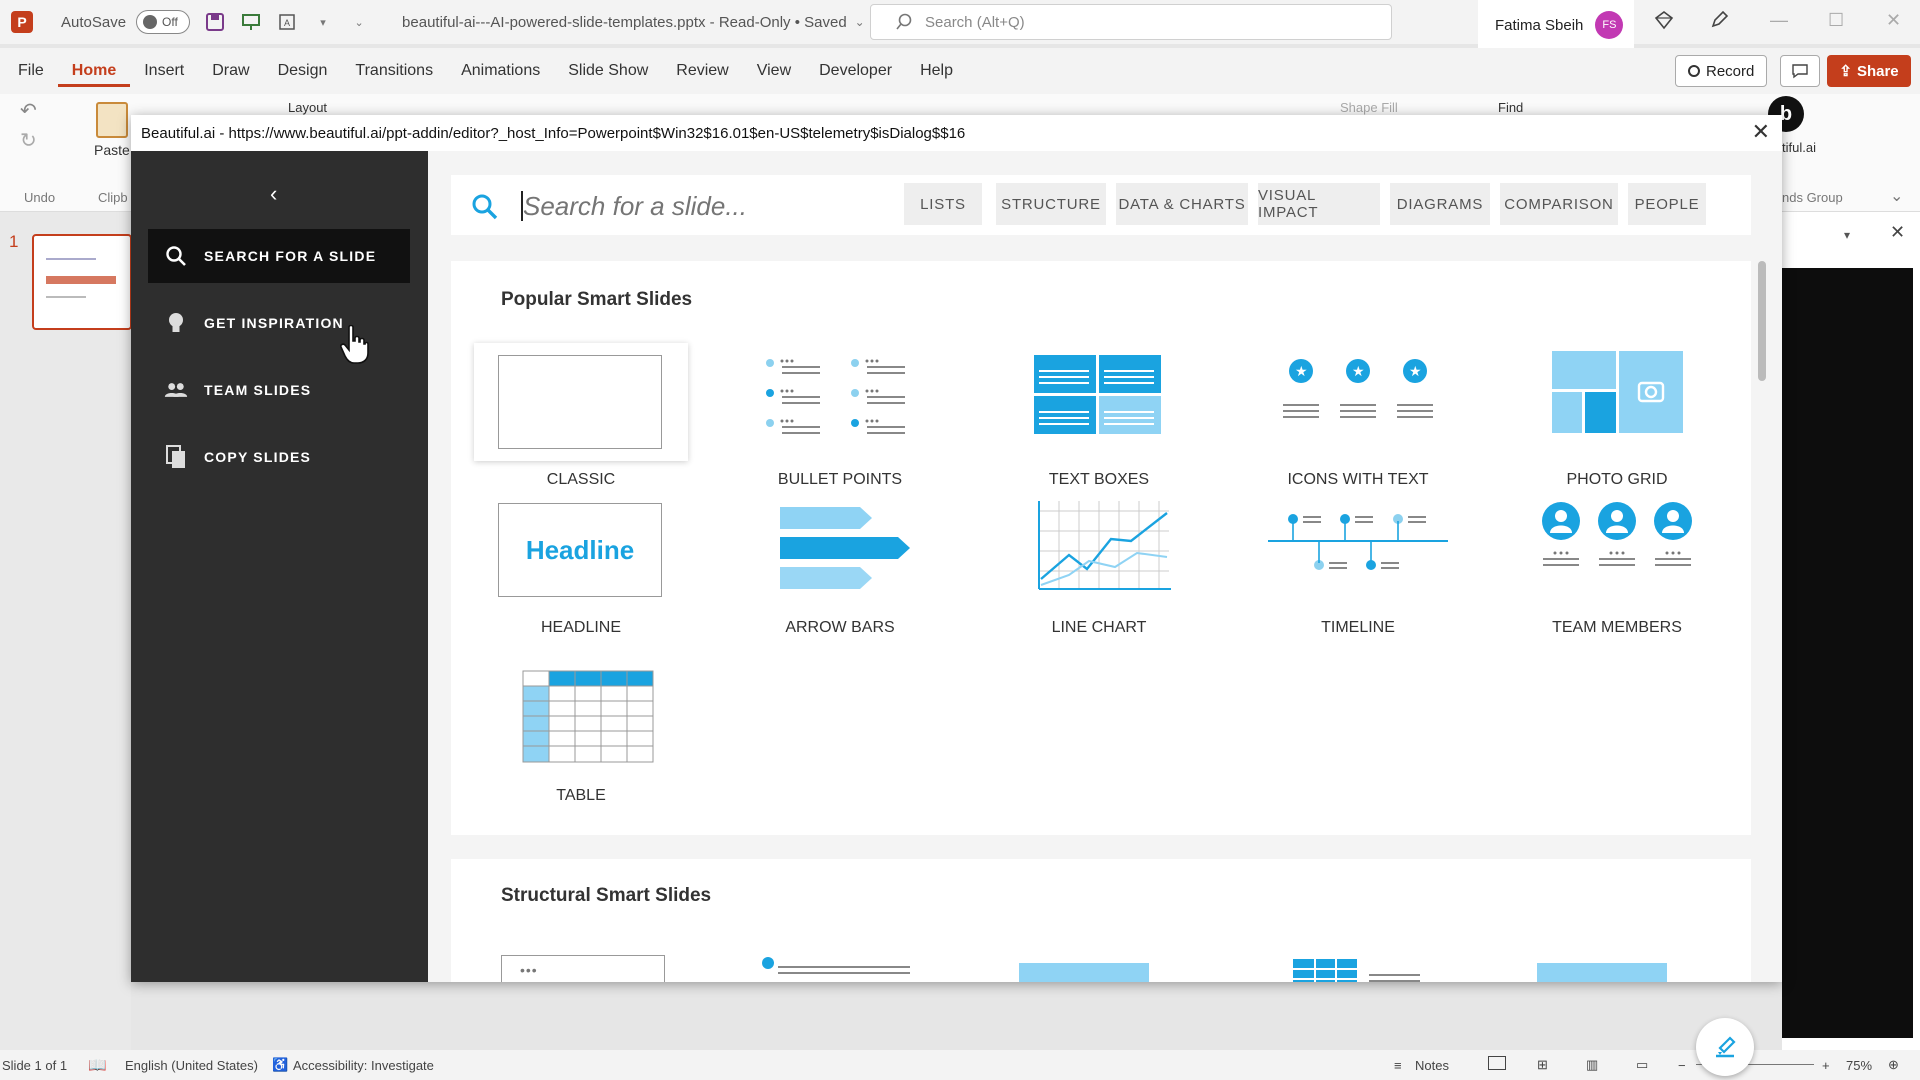  I want to click on slide-thumbnail, so click(82, 282).